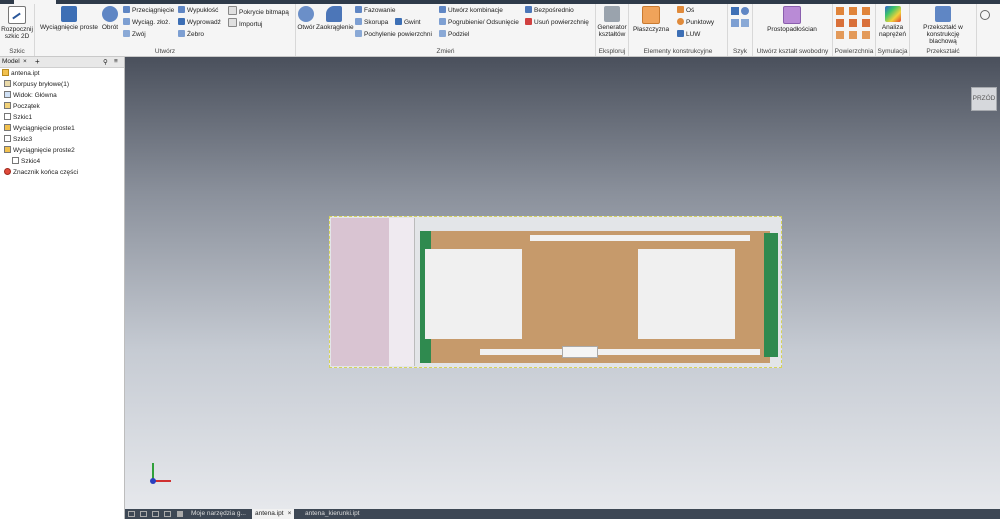 This screenshot has width=1000, height=519. Describe the element at coordinates (143, 514) in the screenshot. I see `cascade-windows-icon` at that location.